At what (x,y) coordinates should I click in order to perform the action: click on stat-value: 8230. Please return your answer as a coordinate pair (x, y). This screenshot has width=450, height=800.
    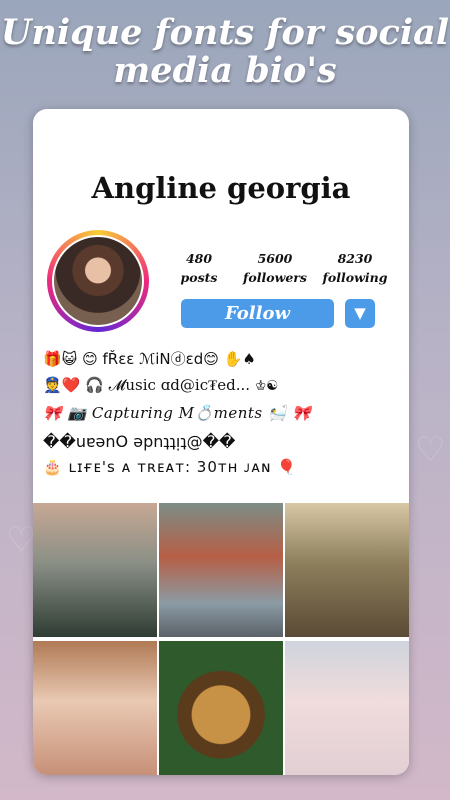
    Looking at the image, I should click on (355, 258).